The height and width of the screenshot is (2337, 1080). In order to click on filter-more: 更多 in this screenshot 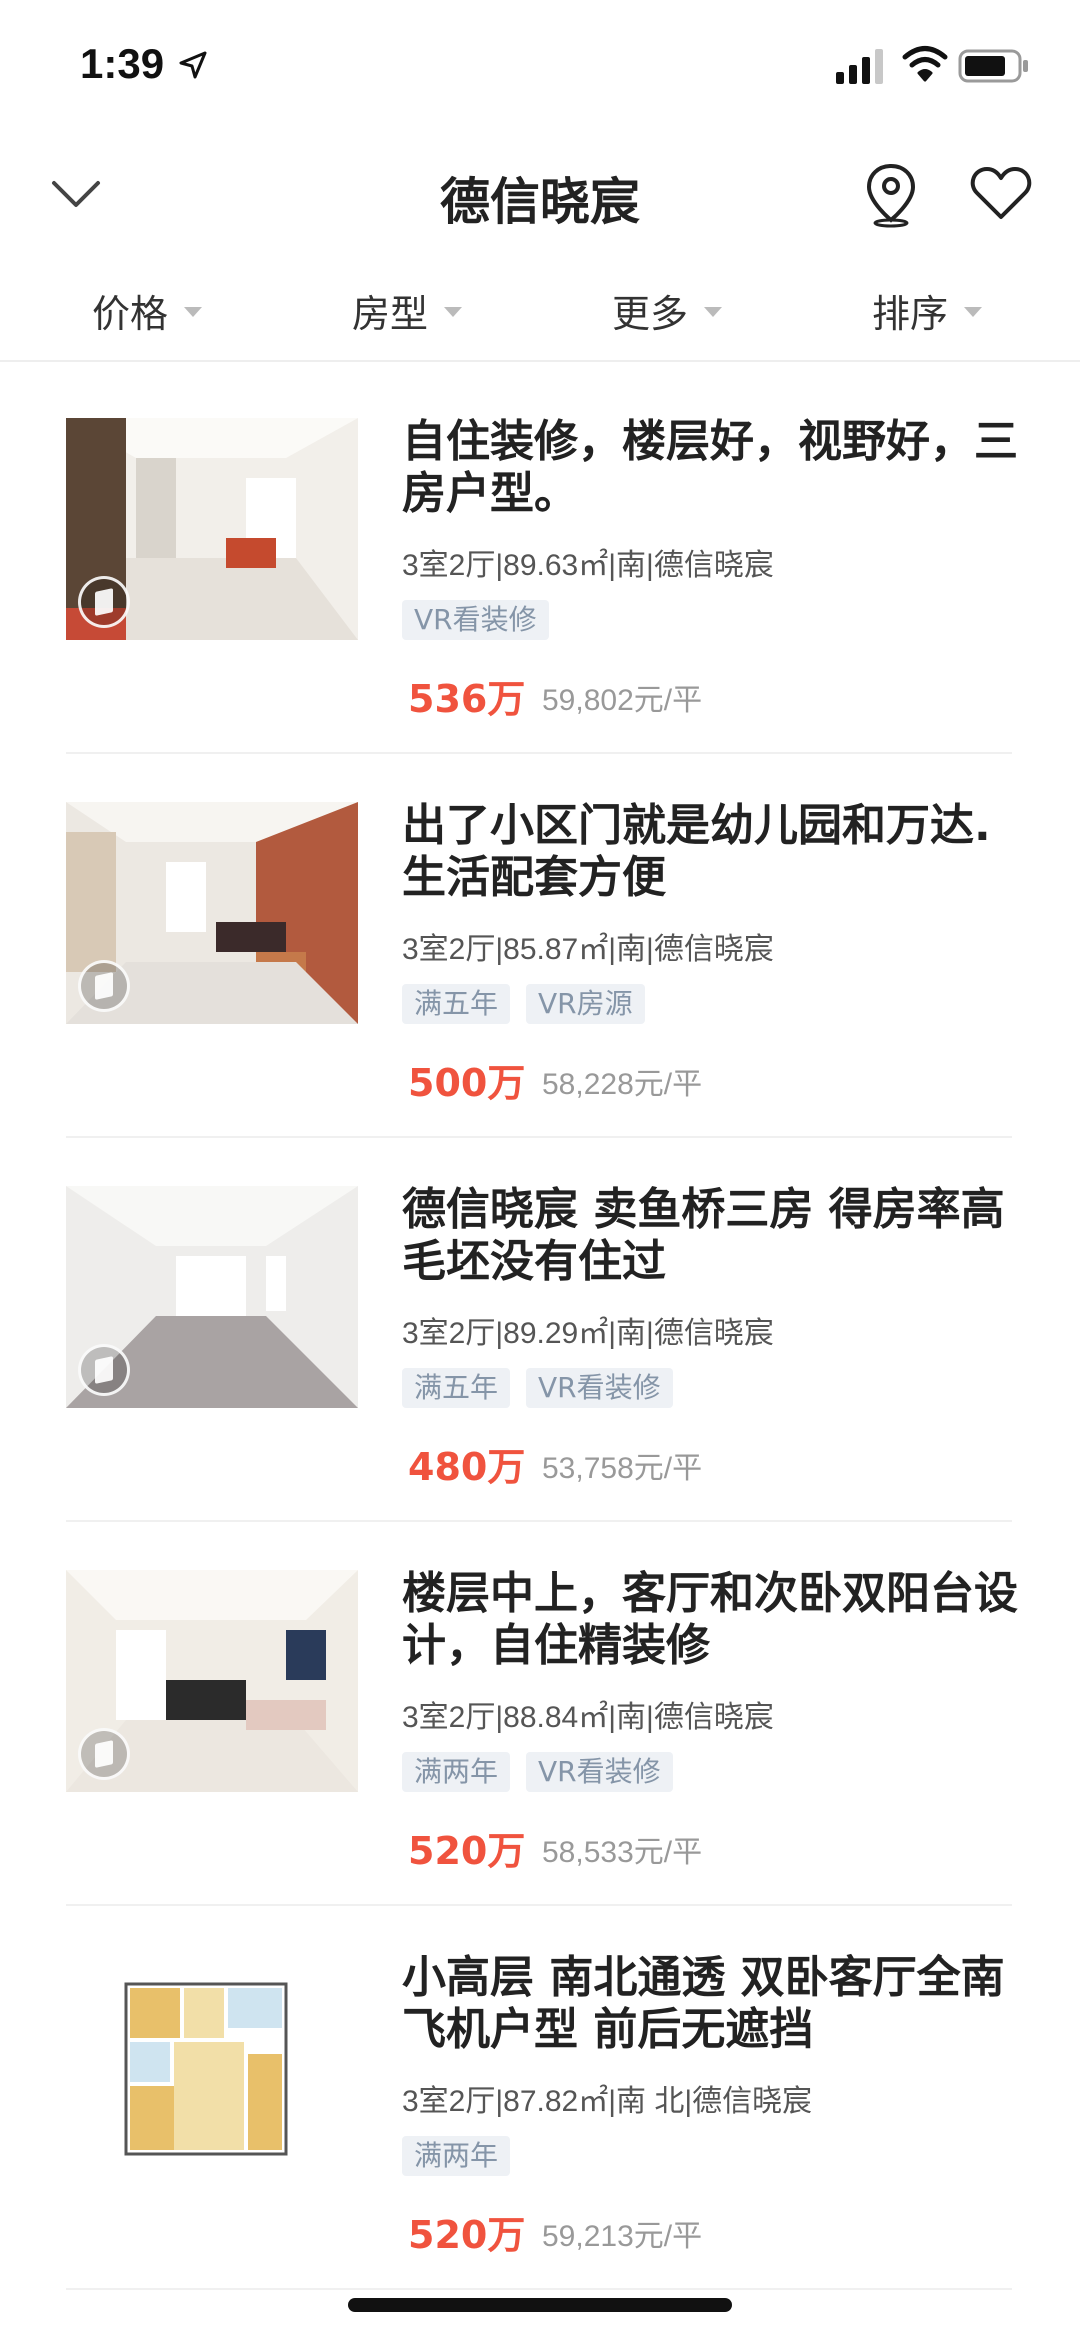, I will do `click(667, 310)`.